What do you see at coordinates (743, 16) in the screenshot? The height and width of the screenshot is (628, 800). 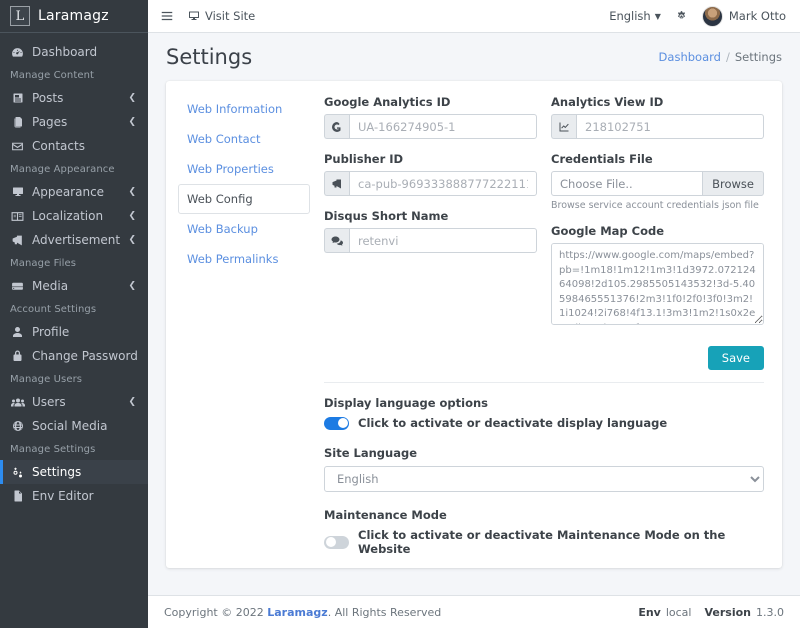 I see `user-menu: Mark Otto` at bounding box center [743, 16].